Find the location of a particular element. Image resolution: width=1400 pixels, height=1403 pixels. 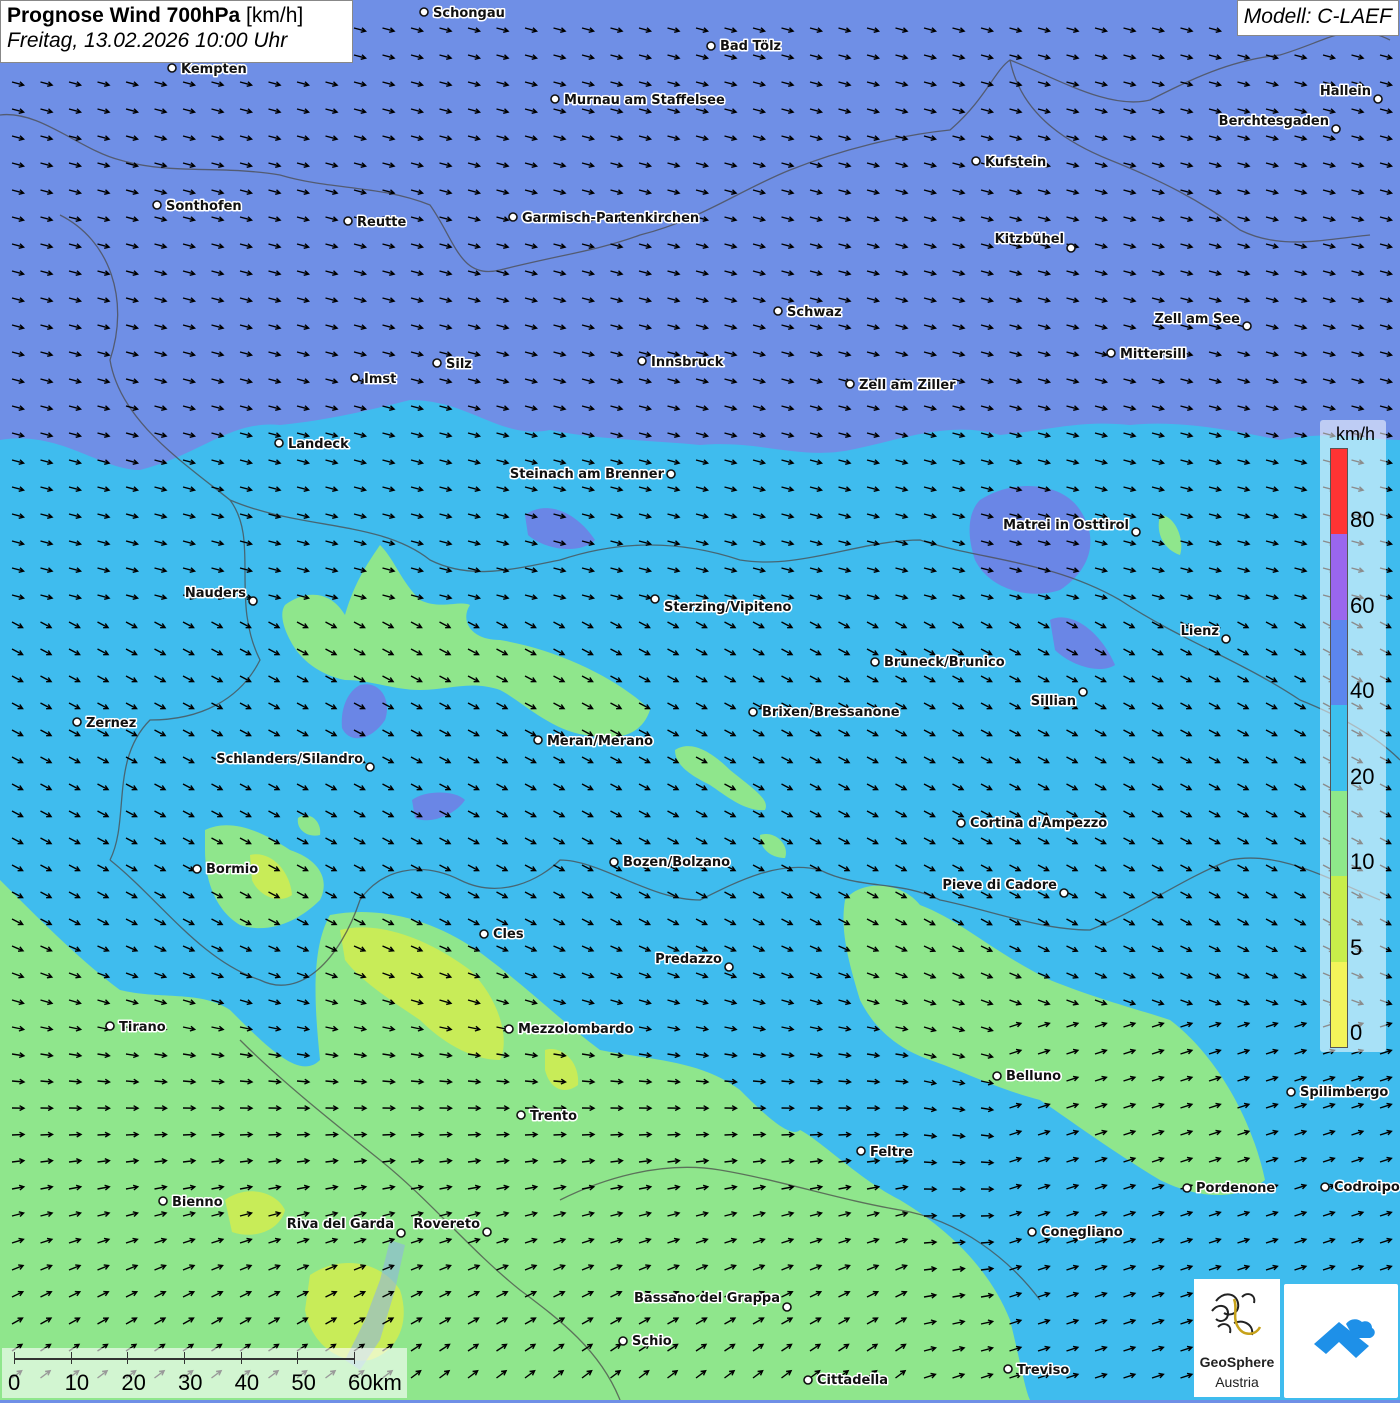

city-label: Innsbruck is located at coordinates (687, 362).